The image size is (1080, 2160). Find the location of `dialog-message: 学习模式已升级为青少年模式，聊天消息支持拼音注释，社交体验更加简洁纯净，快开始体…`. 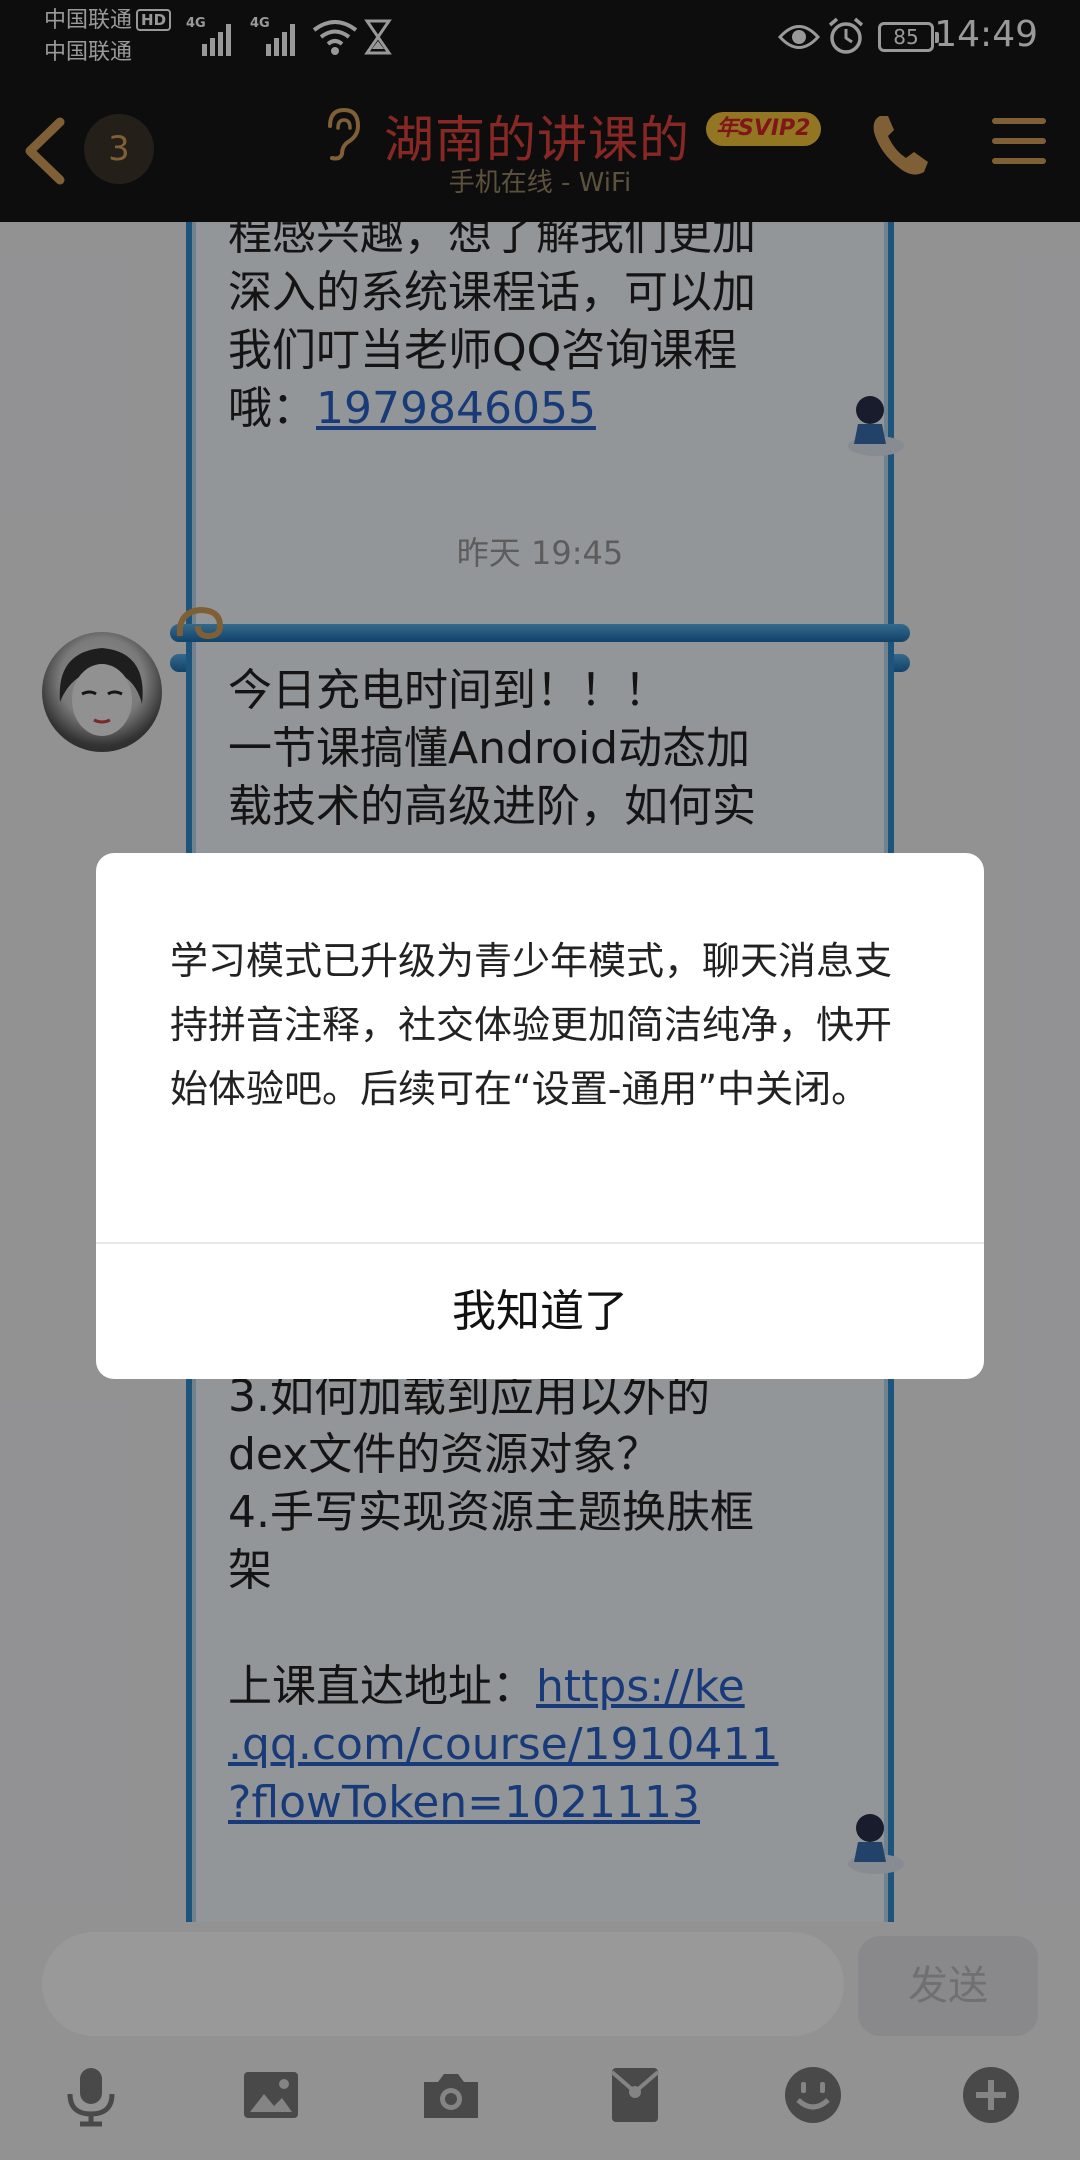

dialog-message: 学习模式已升级为青少年模式，聊天消息支持拼音注释，社交体验更加简洁纯净，快开始体… is located at coordinates (531, 1025).